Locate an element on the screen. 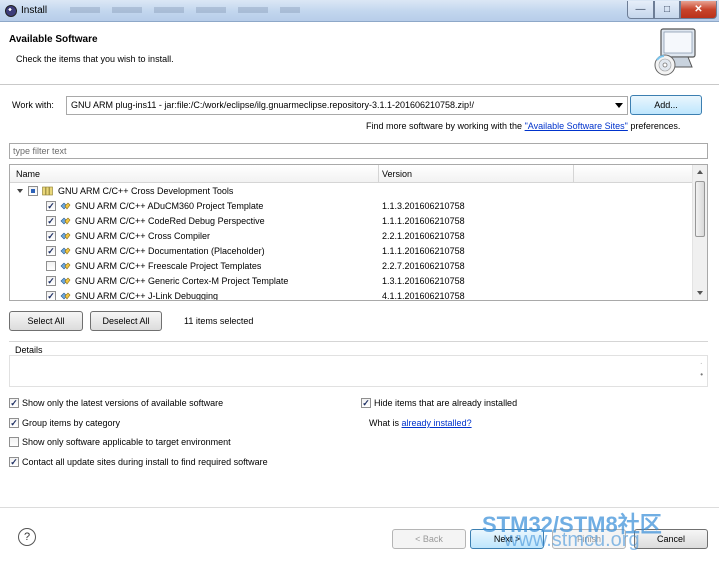 The image size is (719, 565). category-row: GNU ARM C/C++ Cross Development Tools is located at coordinates (351, 191).